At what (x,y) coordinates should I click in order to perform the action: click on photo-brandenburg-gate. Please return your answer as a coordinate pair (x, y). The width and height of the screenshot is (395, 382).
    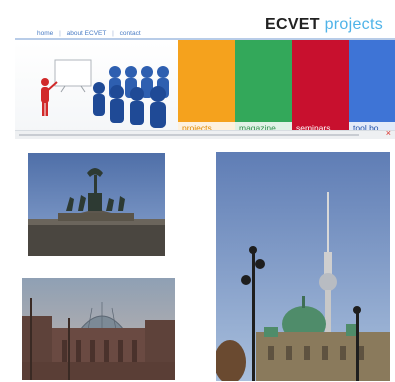
    Looking at the image, I should click on (96, 204).